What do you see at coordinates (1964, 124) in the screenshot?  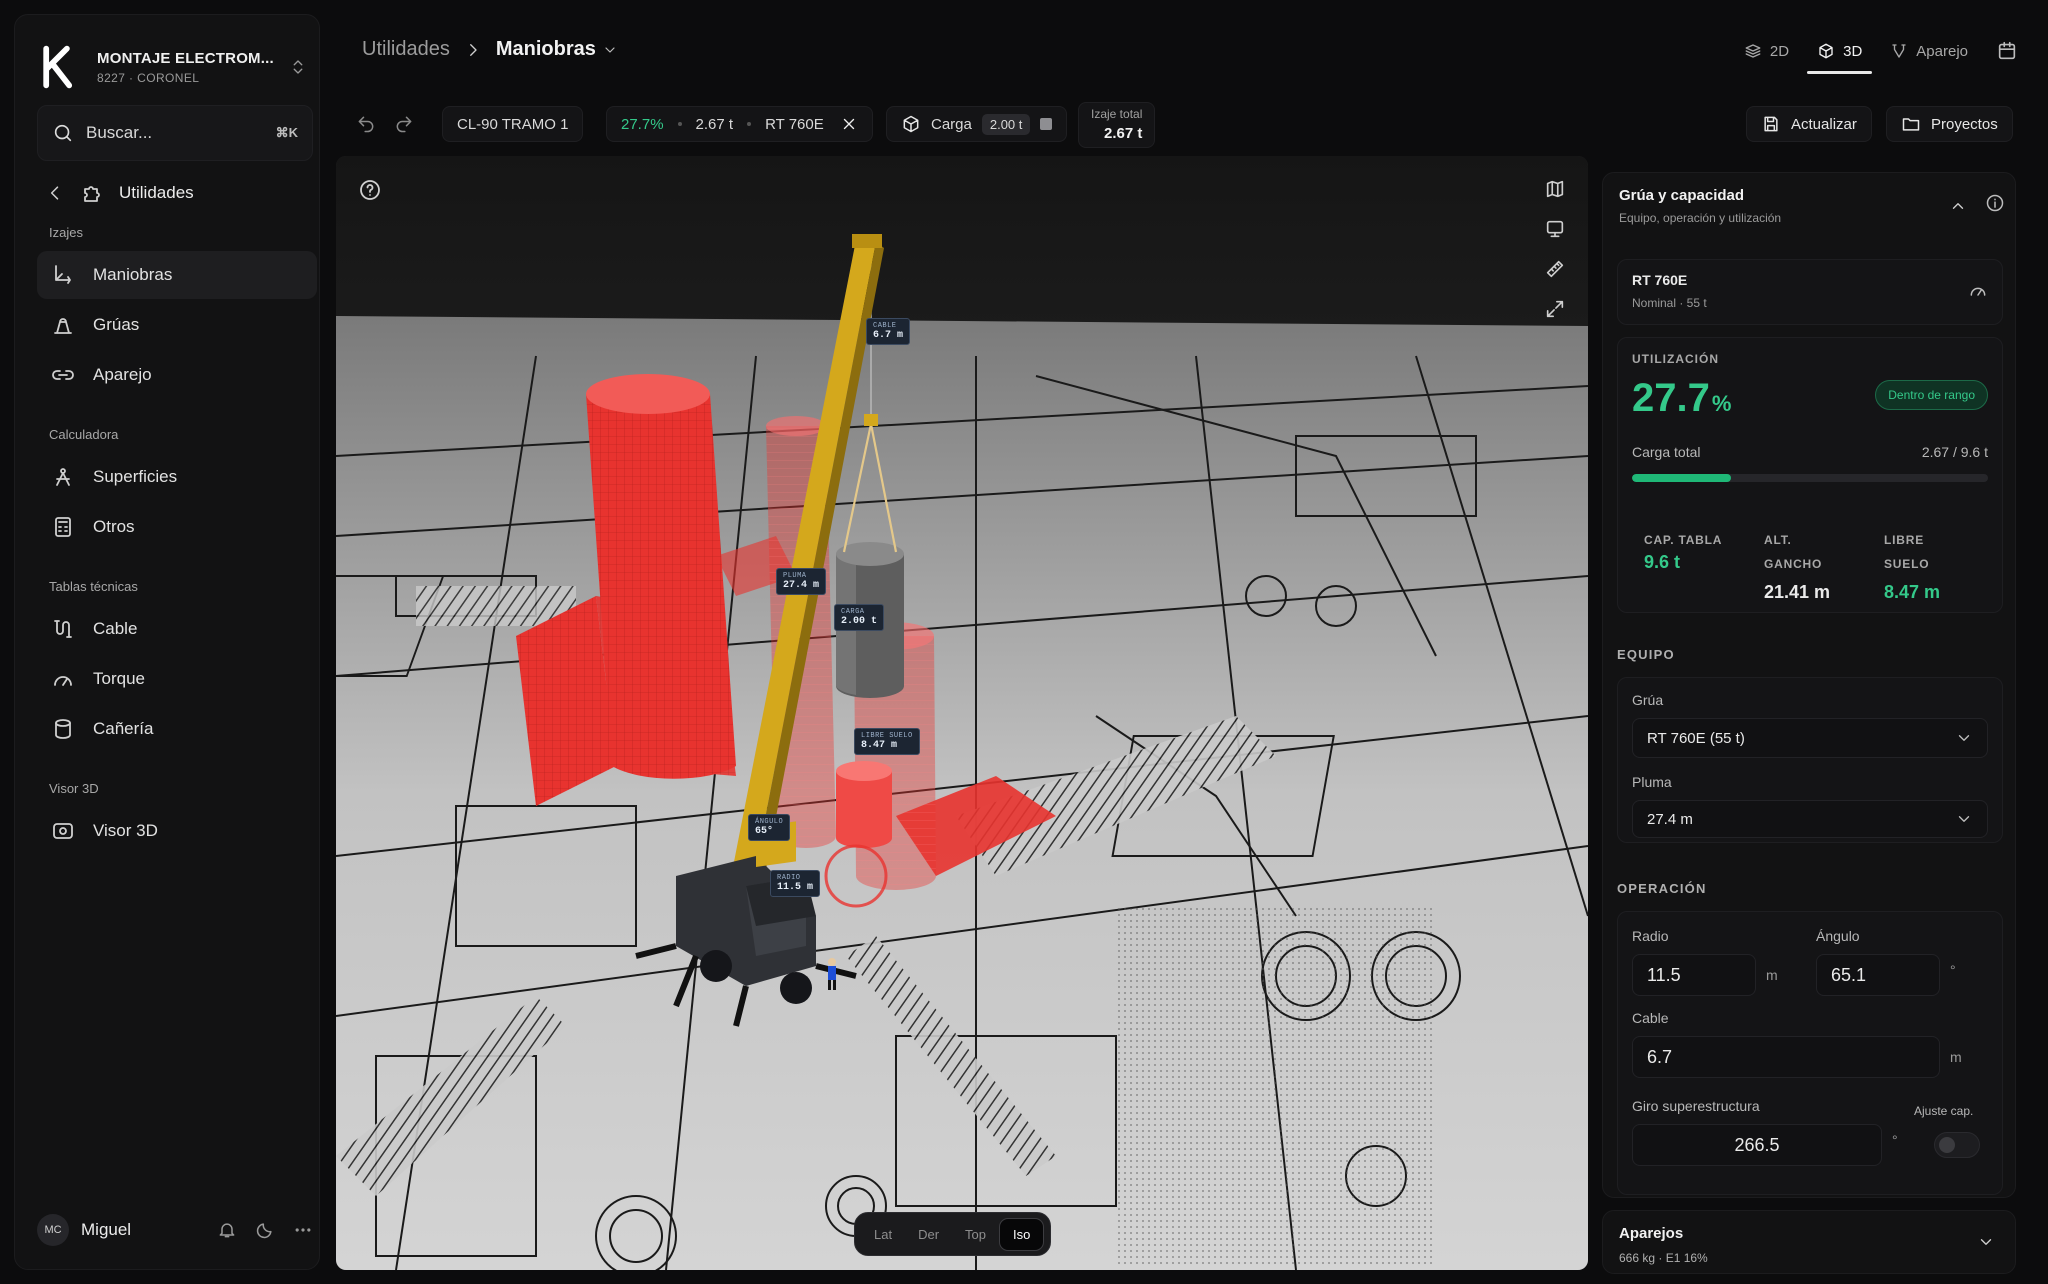 I see `projects-label: Proyectos` at bounding box center [1964, 124].